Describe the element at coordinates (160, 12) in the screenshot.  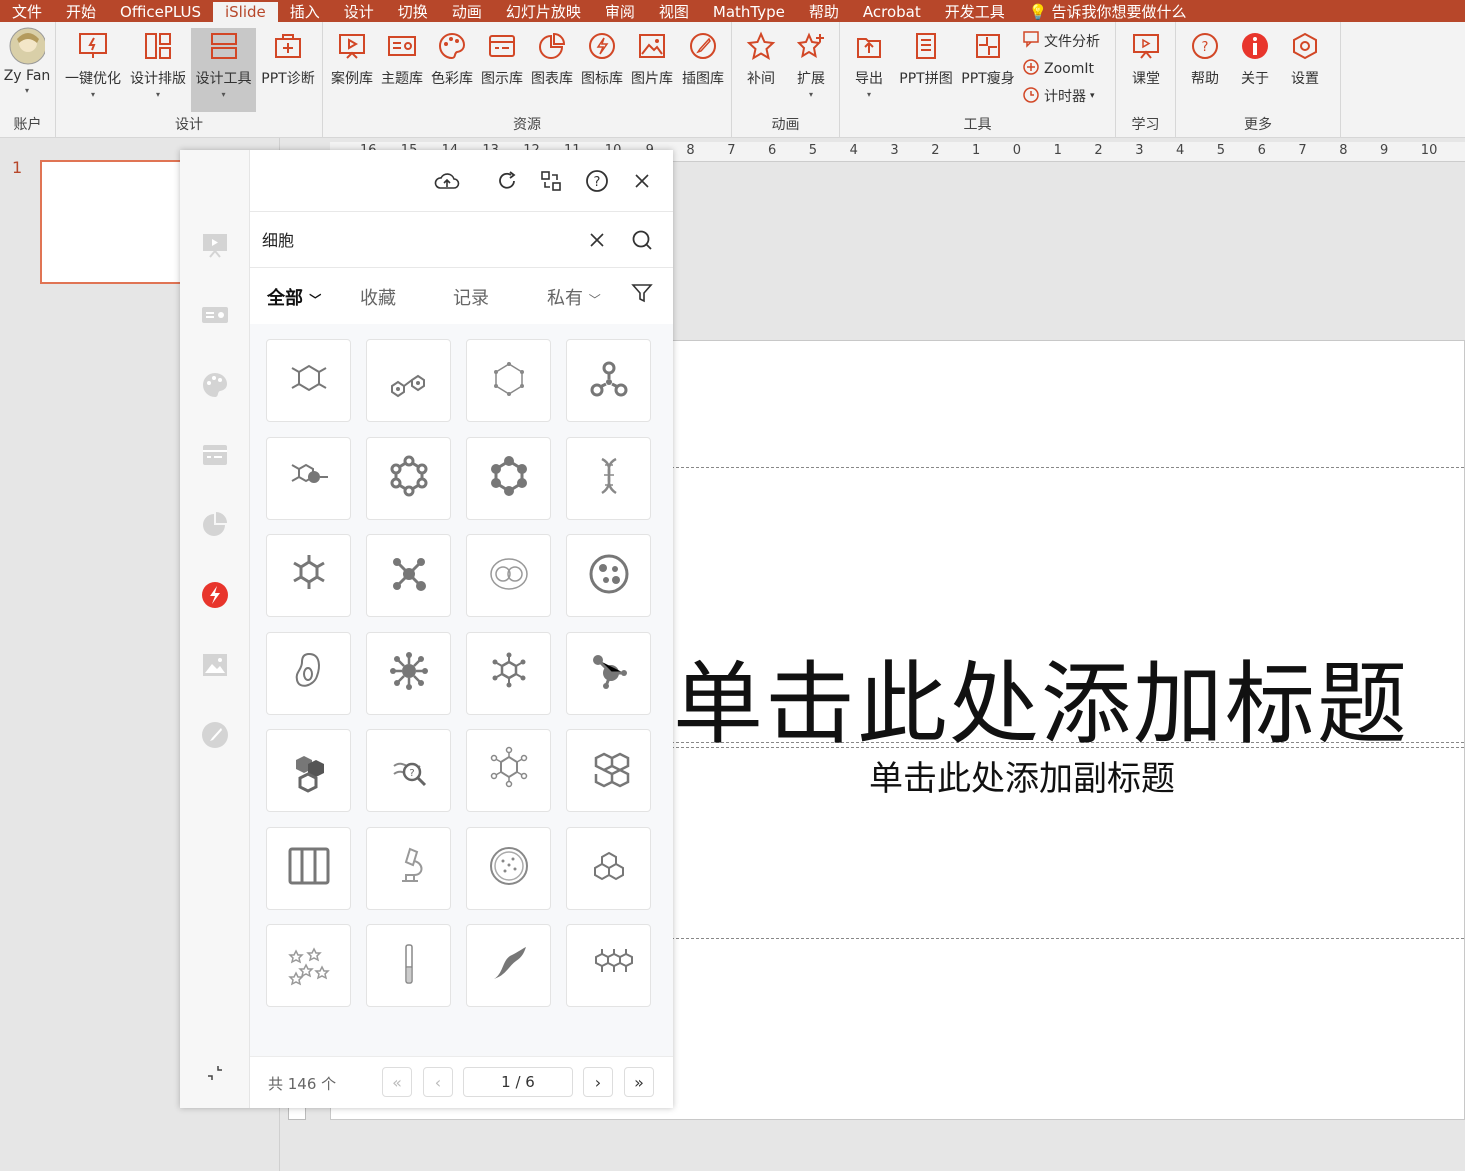
I see `tab-2: OfficePLUS` at that location.